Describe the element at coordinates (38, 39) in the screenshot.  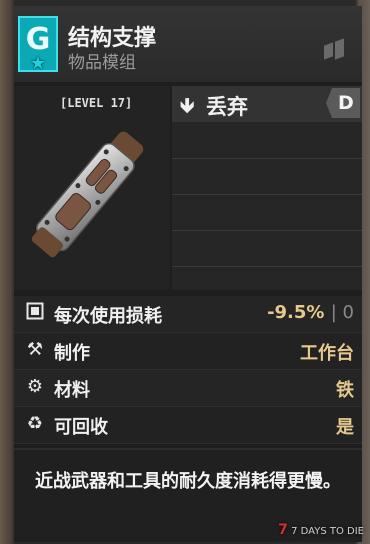
I see `tier-letter: G` at that location.